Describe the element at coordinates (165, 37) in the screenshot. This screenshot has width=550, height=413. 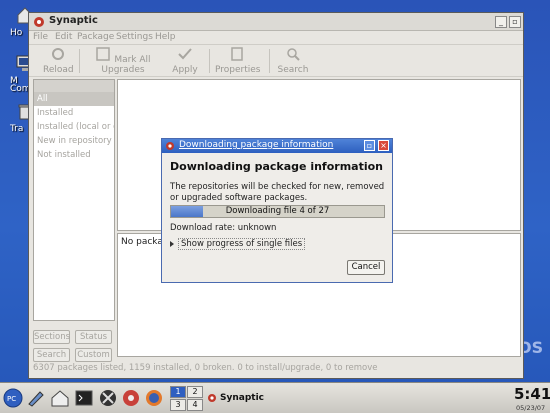
I see `menu-help: Help` at that location.